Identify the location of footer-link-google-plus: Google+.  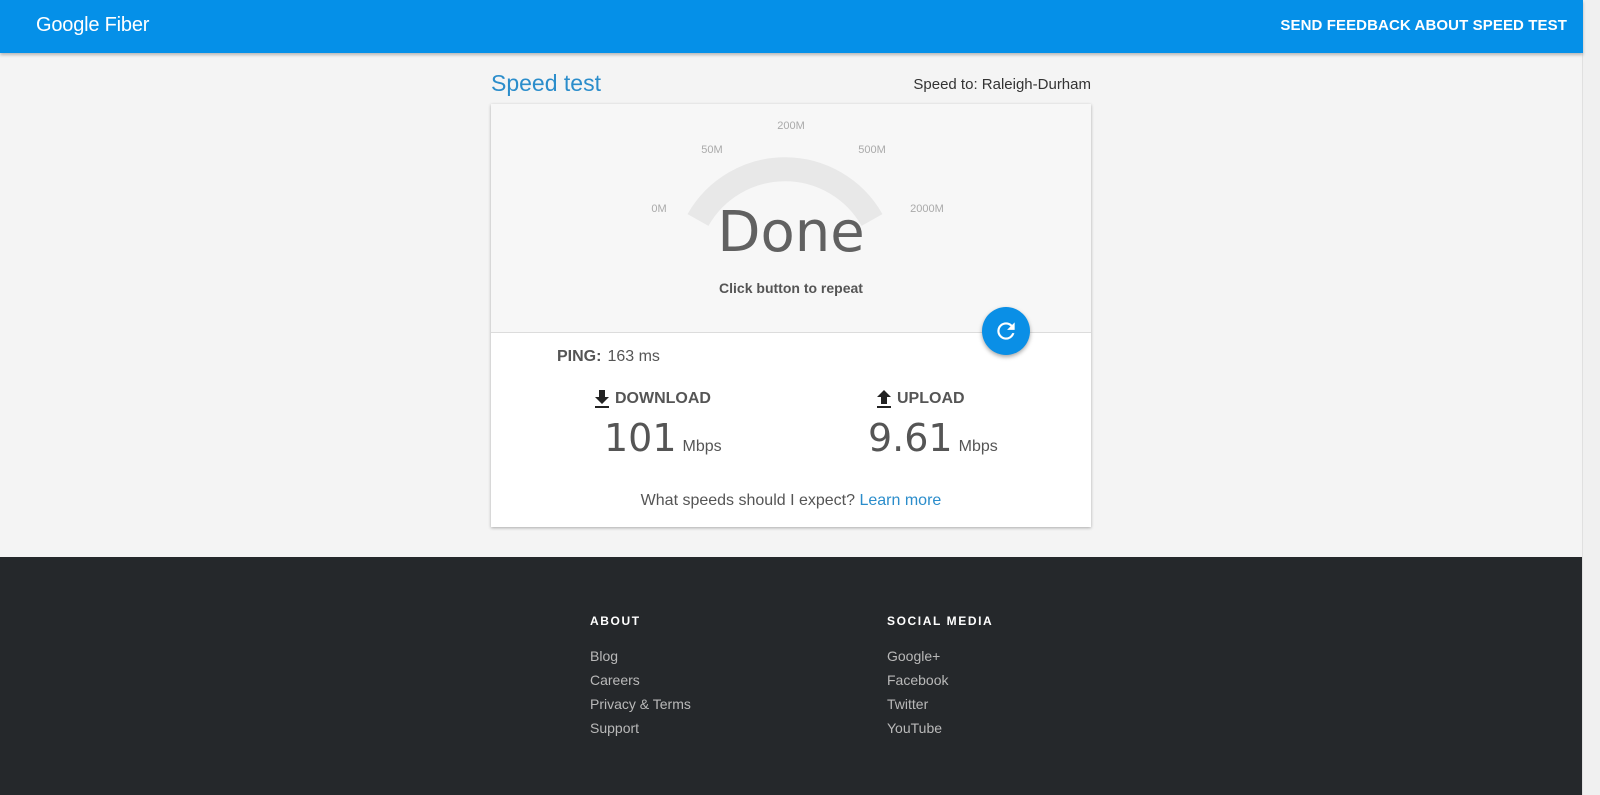
(940, 656).